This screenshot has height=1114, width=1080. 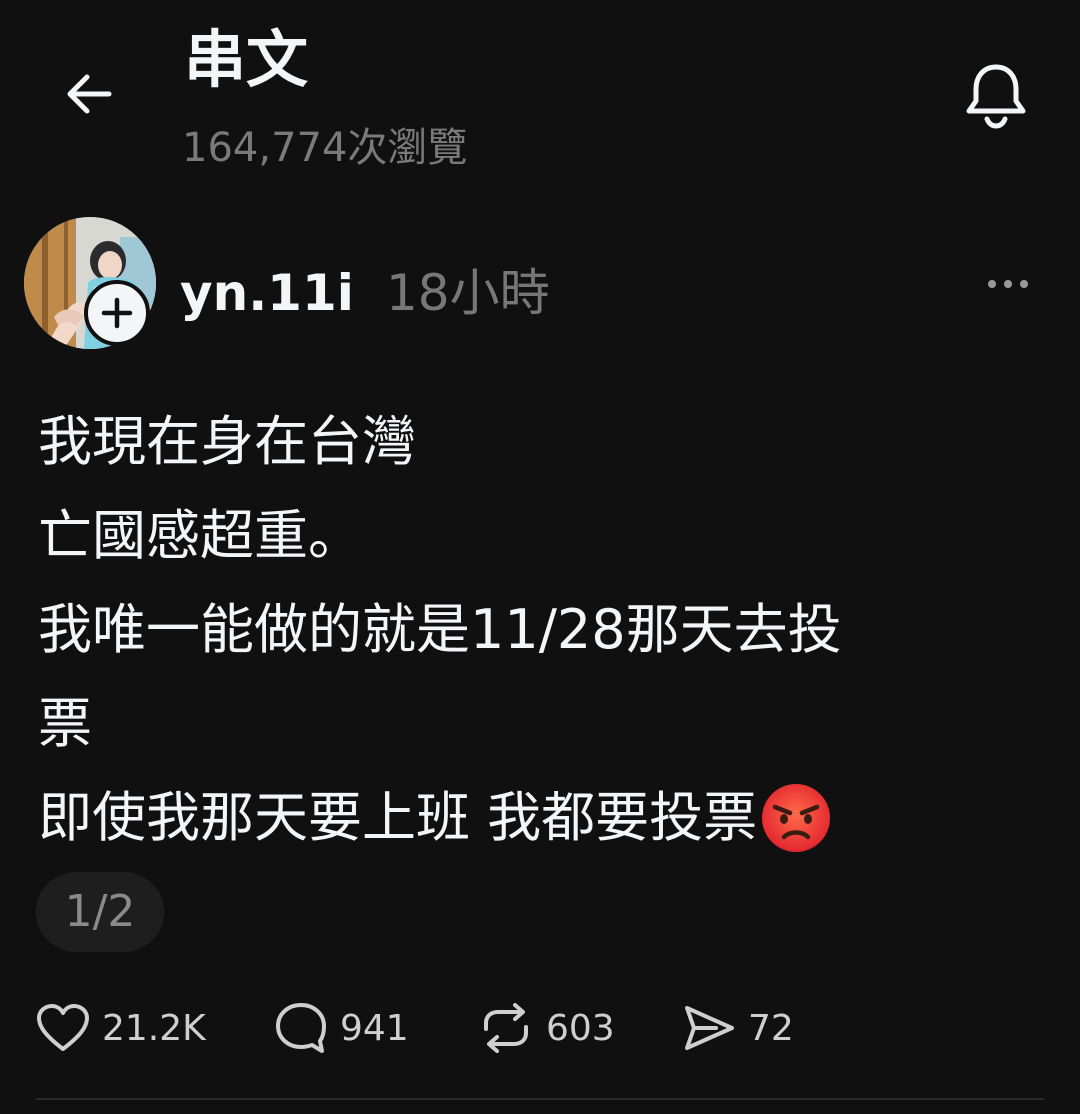 I want to click on comment-icon, so click(x=301, y=1028).